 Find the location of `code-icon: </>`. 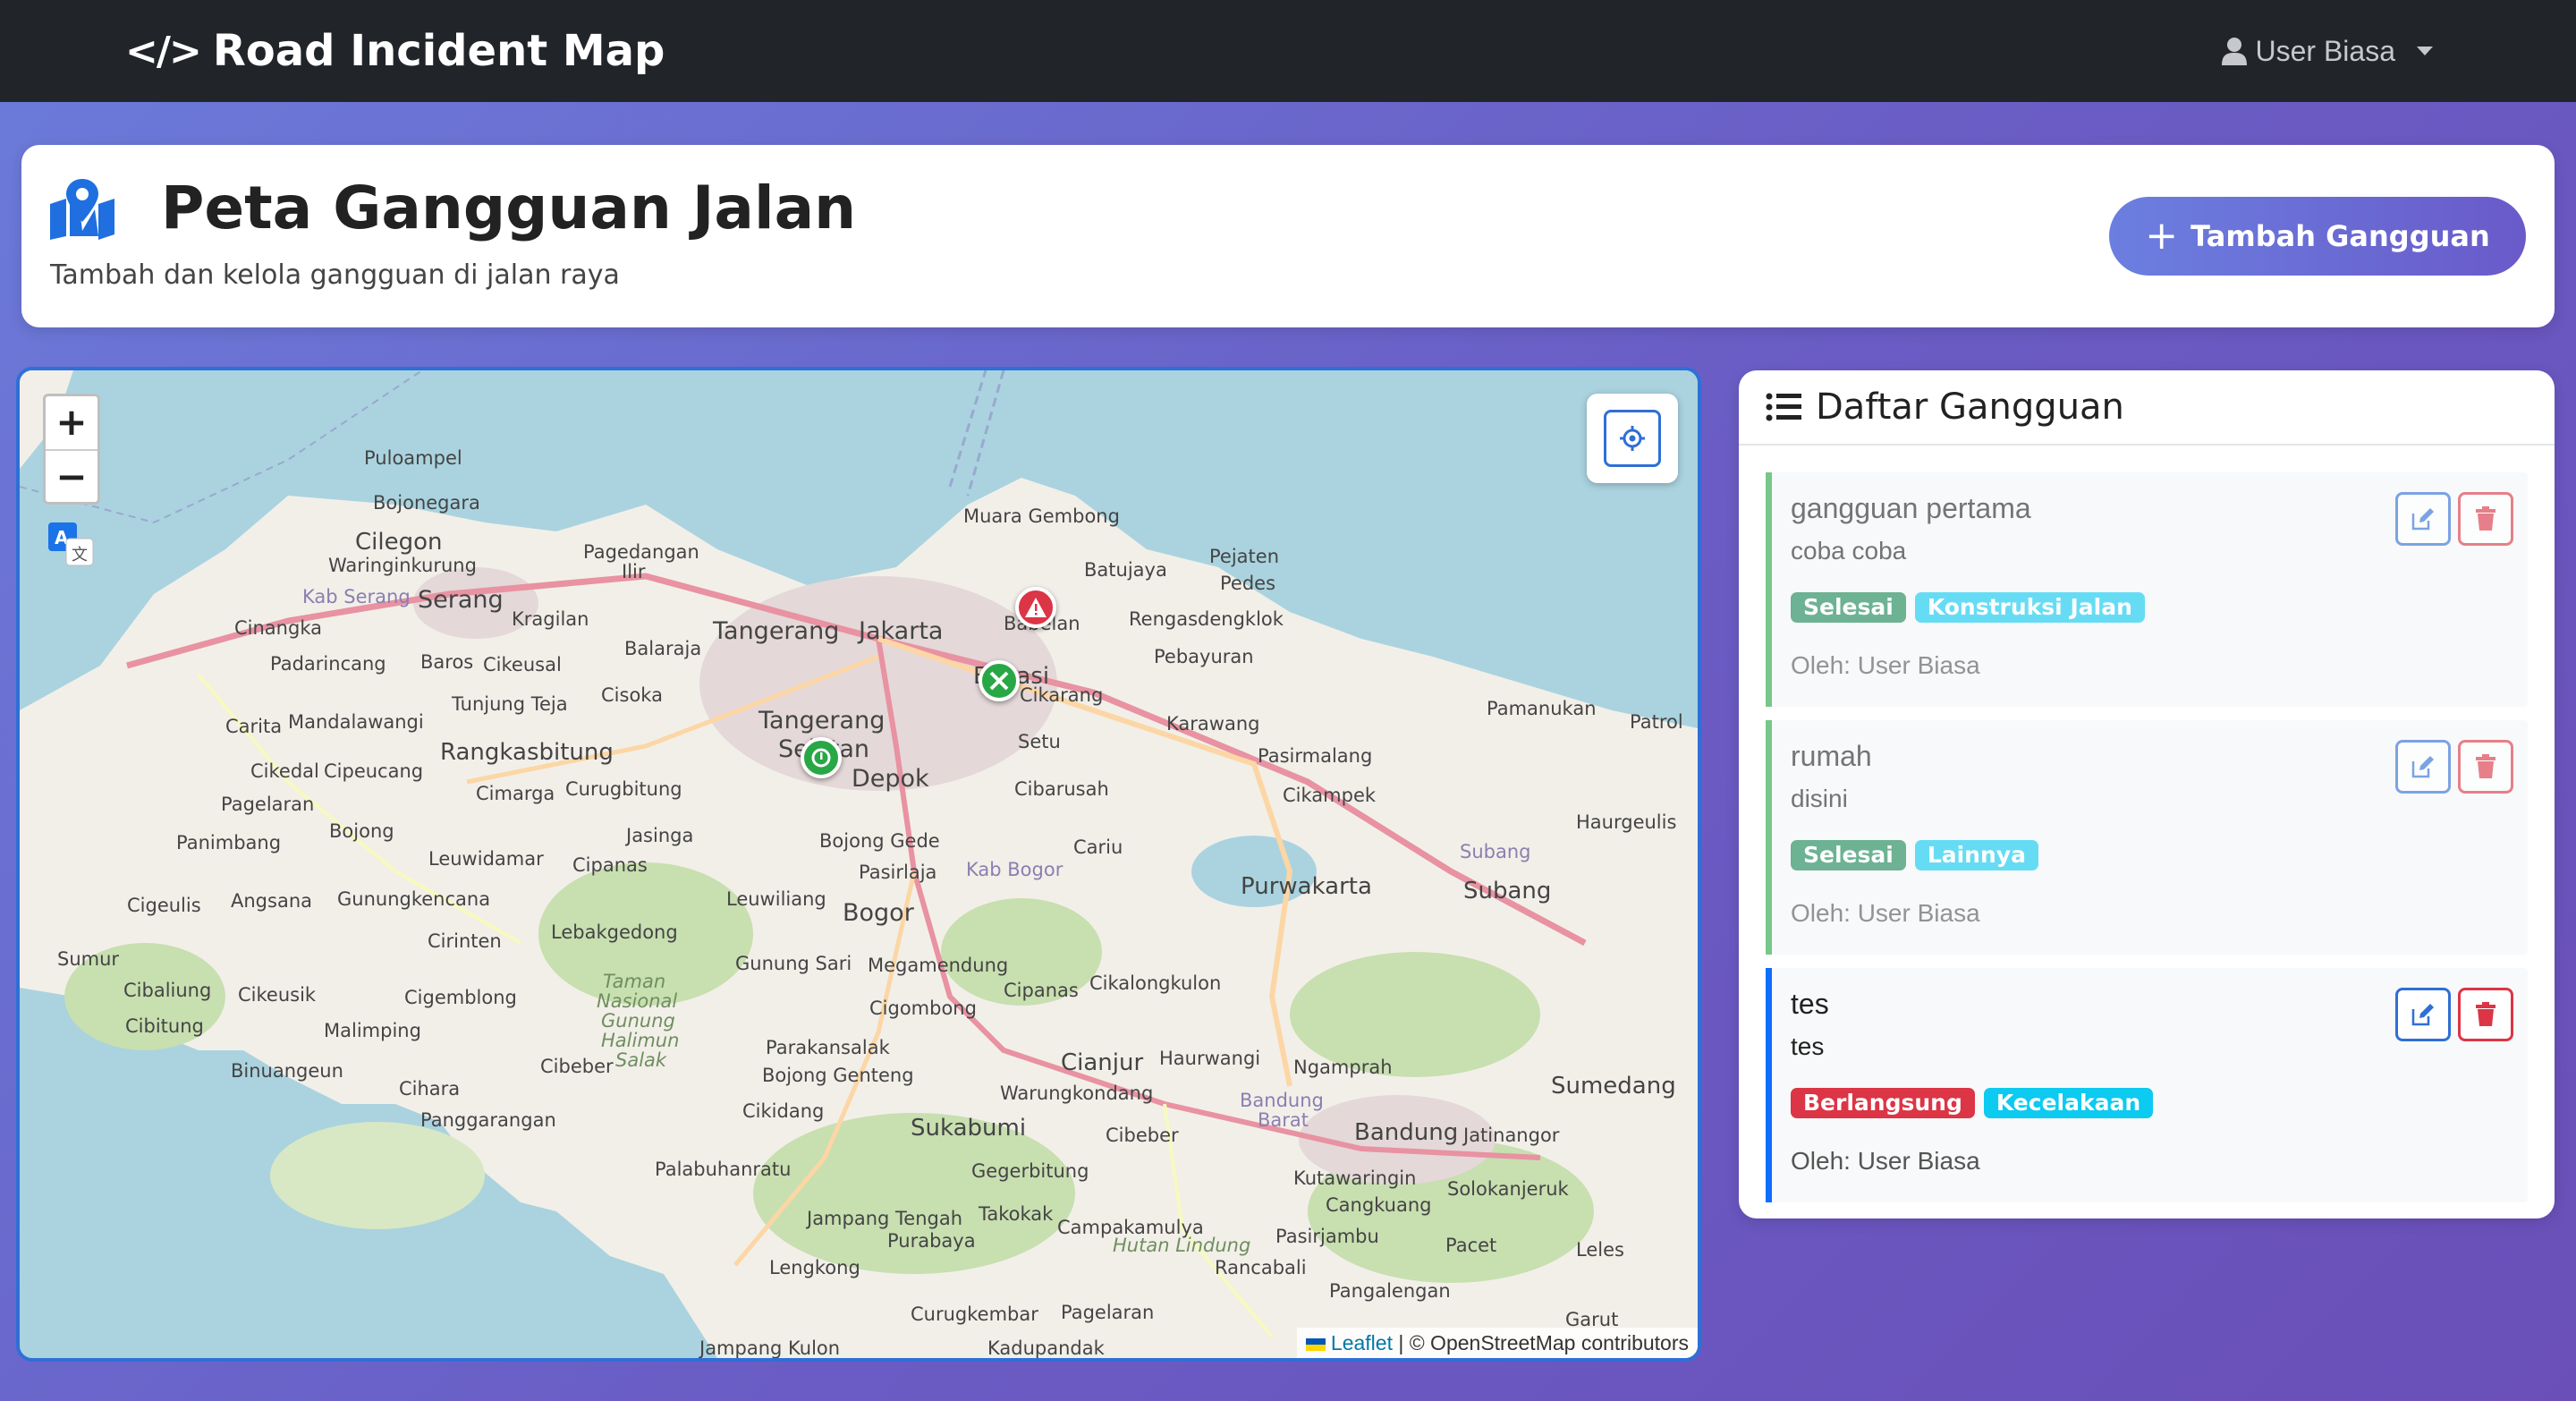

code-icon: </> is located at coordinates (163, 51).